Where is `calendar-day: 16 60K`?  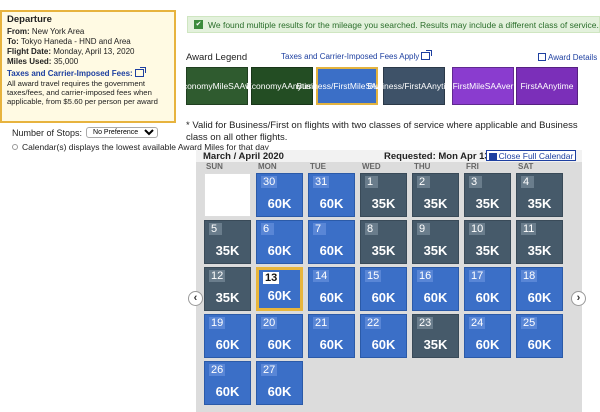 calendar-day: 16 60K is located at coordinates (435, 289).